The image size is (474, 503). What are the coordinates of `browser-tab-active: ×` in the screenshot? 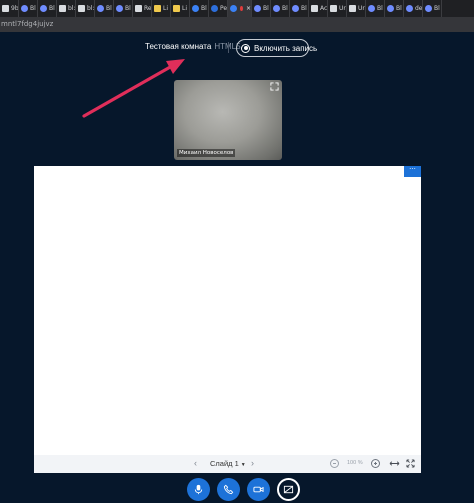 It's located at (240, 8).